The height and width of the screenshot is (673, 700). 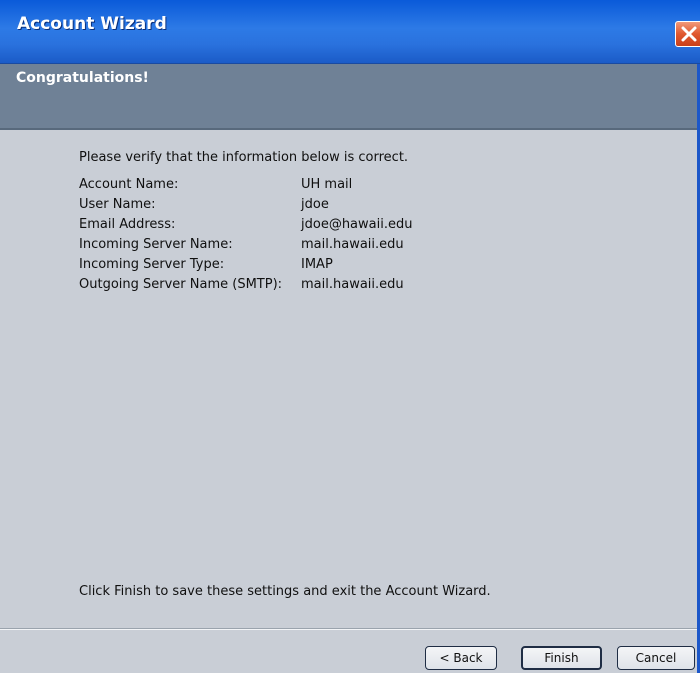 What do you see at coordinates (350, 96) in the screenshot?
I see `wizard-header: Congratulations!` at bounding box center [350, 96].